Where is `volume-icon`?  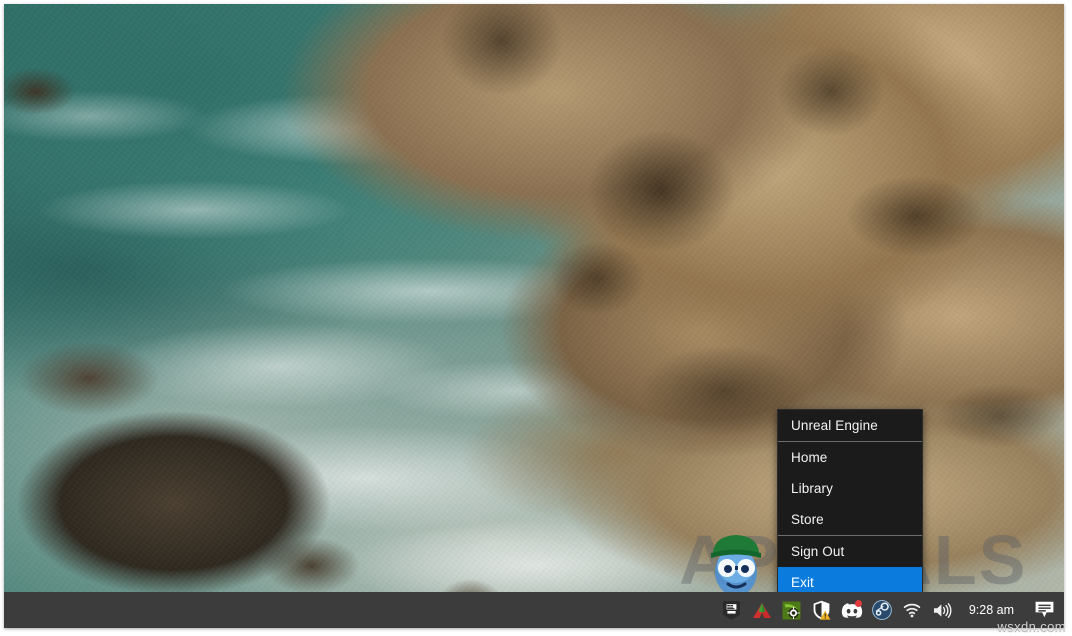
volume-icon is located at coordinates (942, 610).